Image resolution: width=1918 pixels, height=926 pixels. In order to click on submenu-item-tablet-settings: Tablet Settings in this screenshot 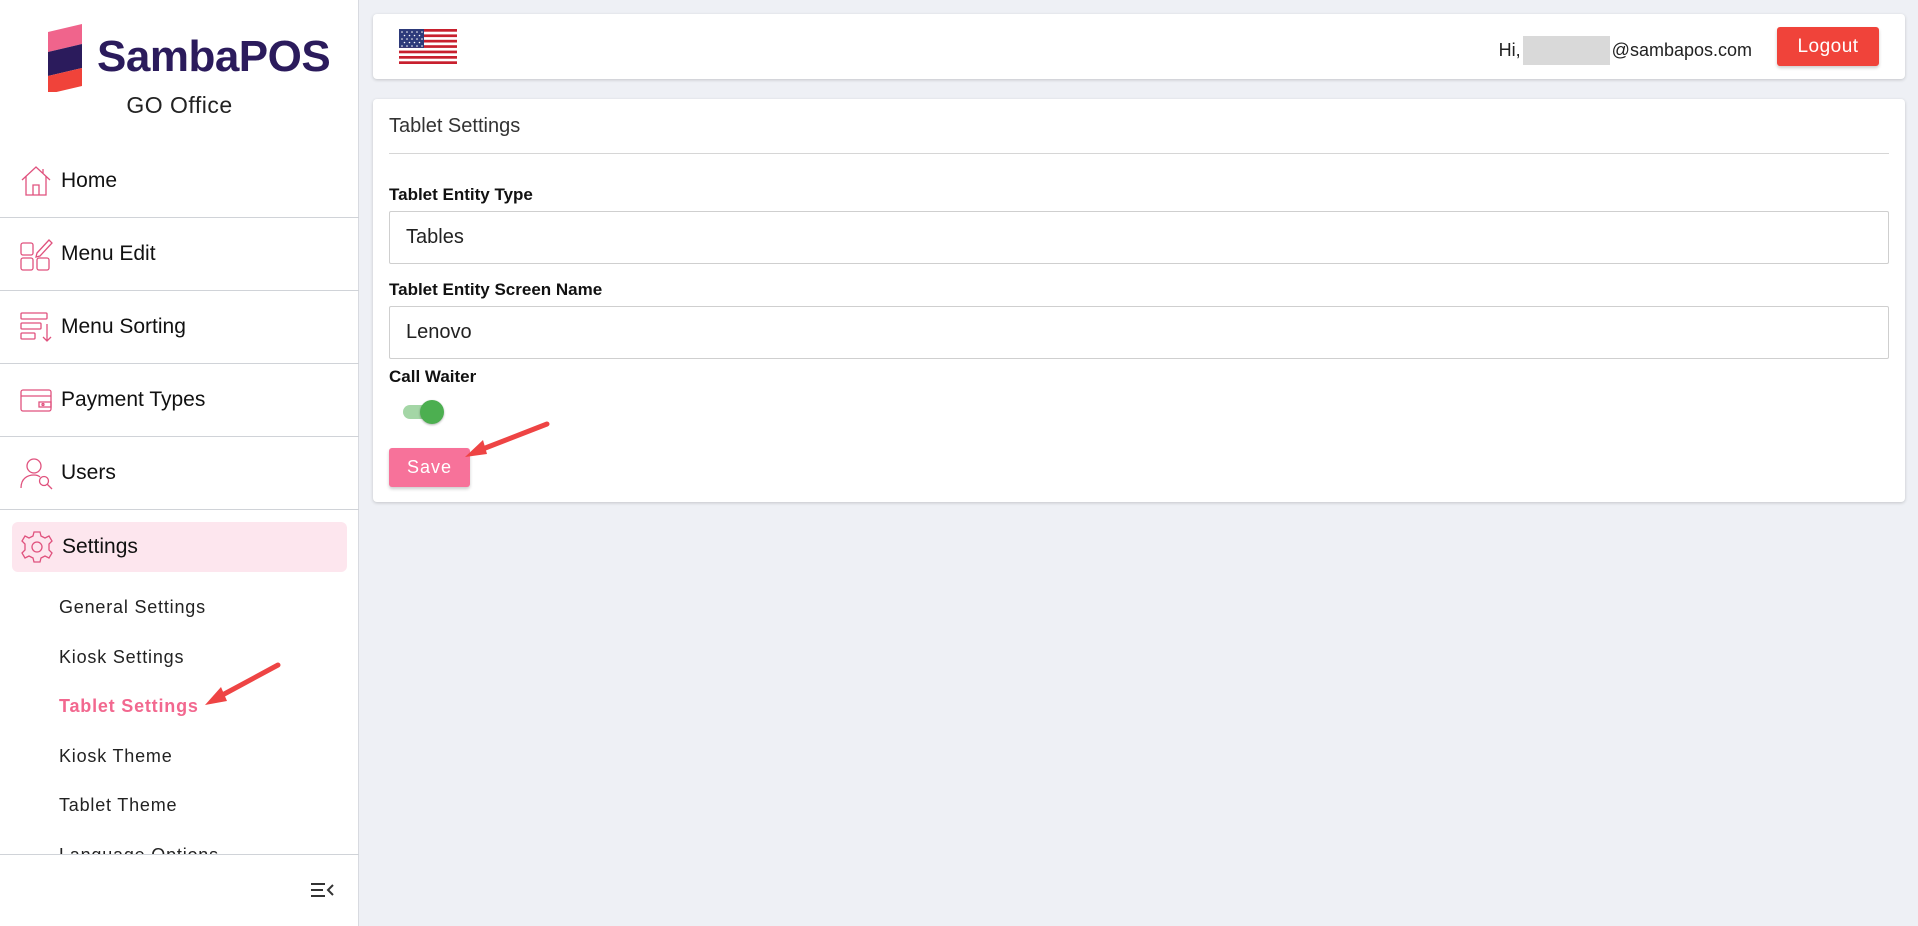, I will do `click(179, 707)`.